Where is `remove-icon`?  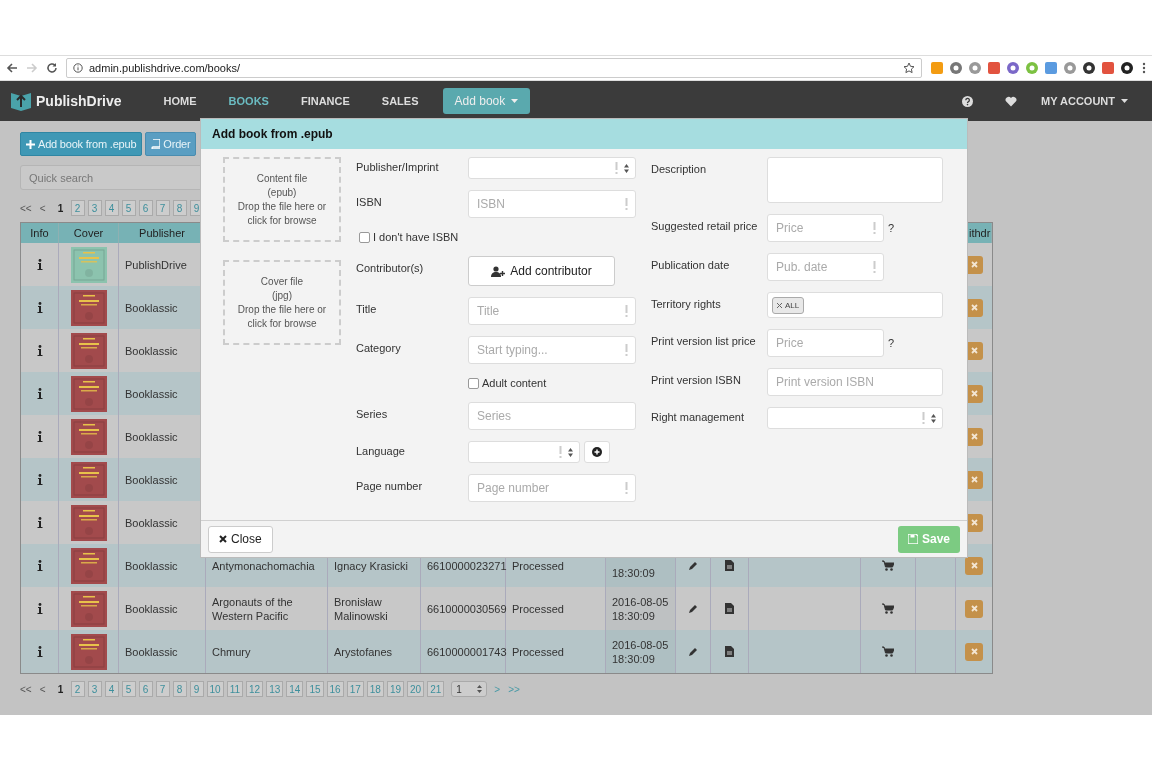 remove-icon is located at coordinates (779, 305).